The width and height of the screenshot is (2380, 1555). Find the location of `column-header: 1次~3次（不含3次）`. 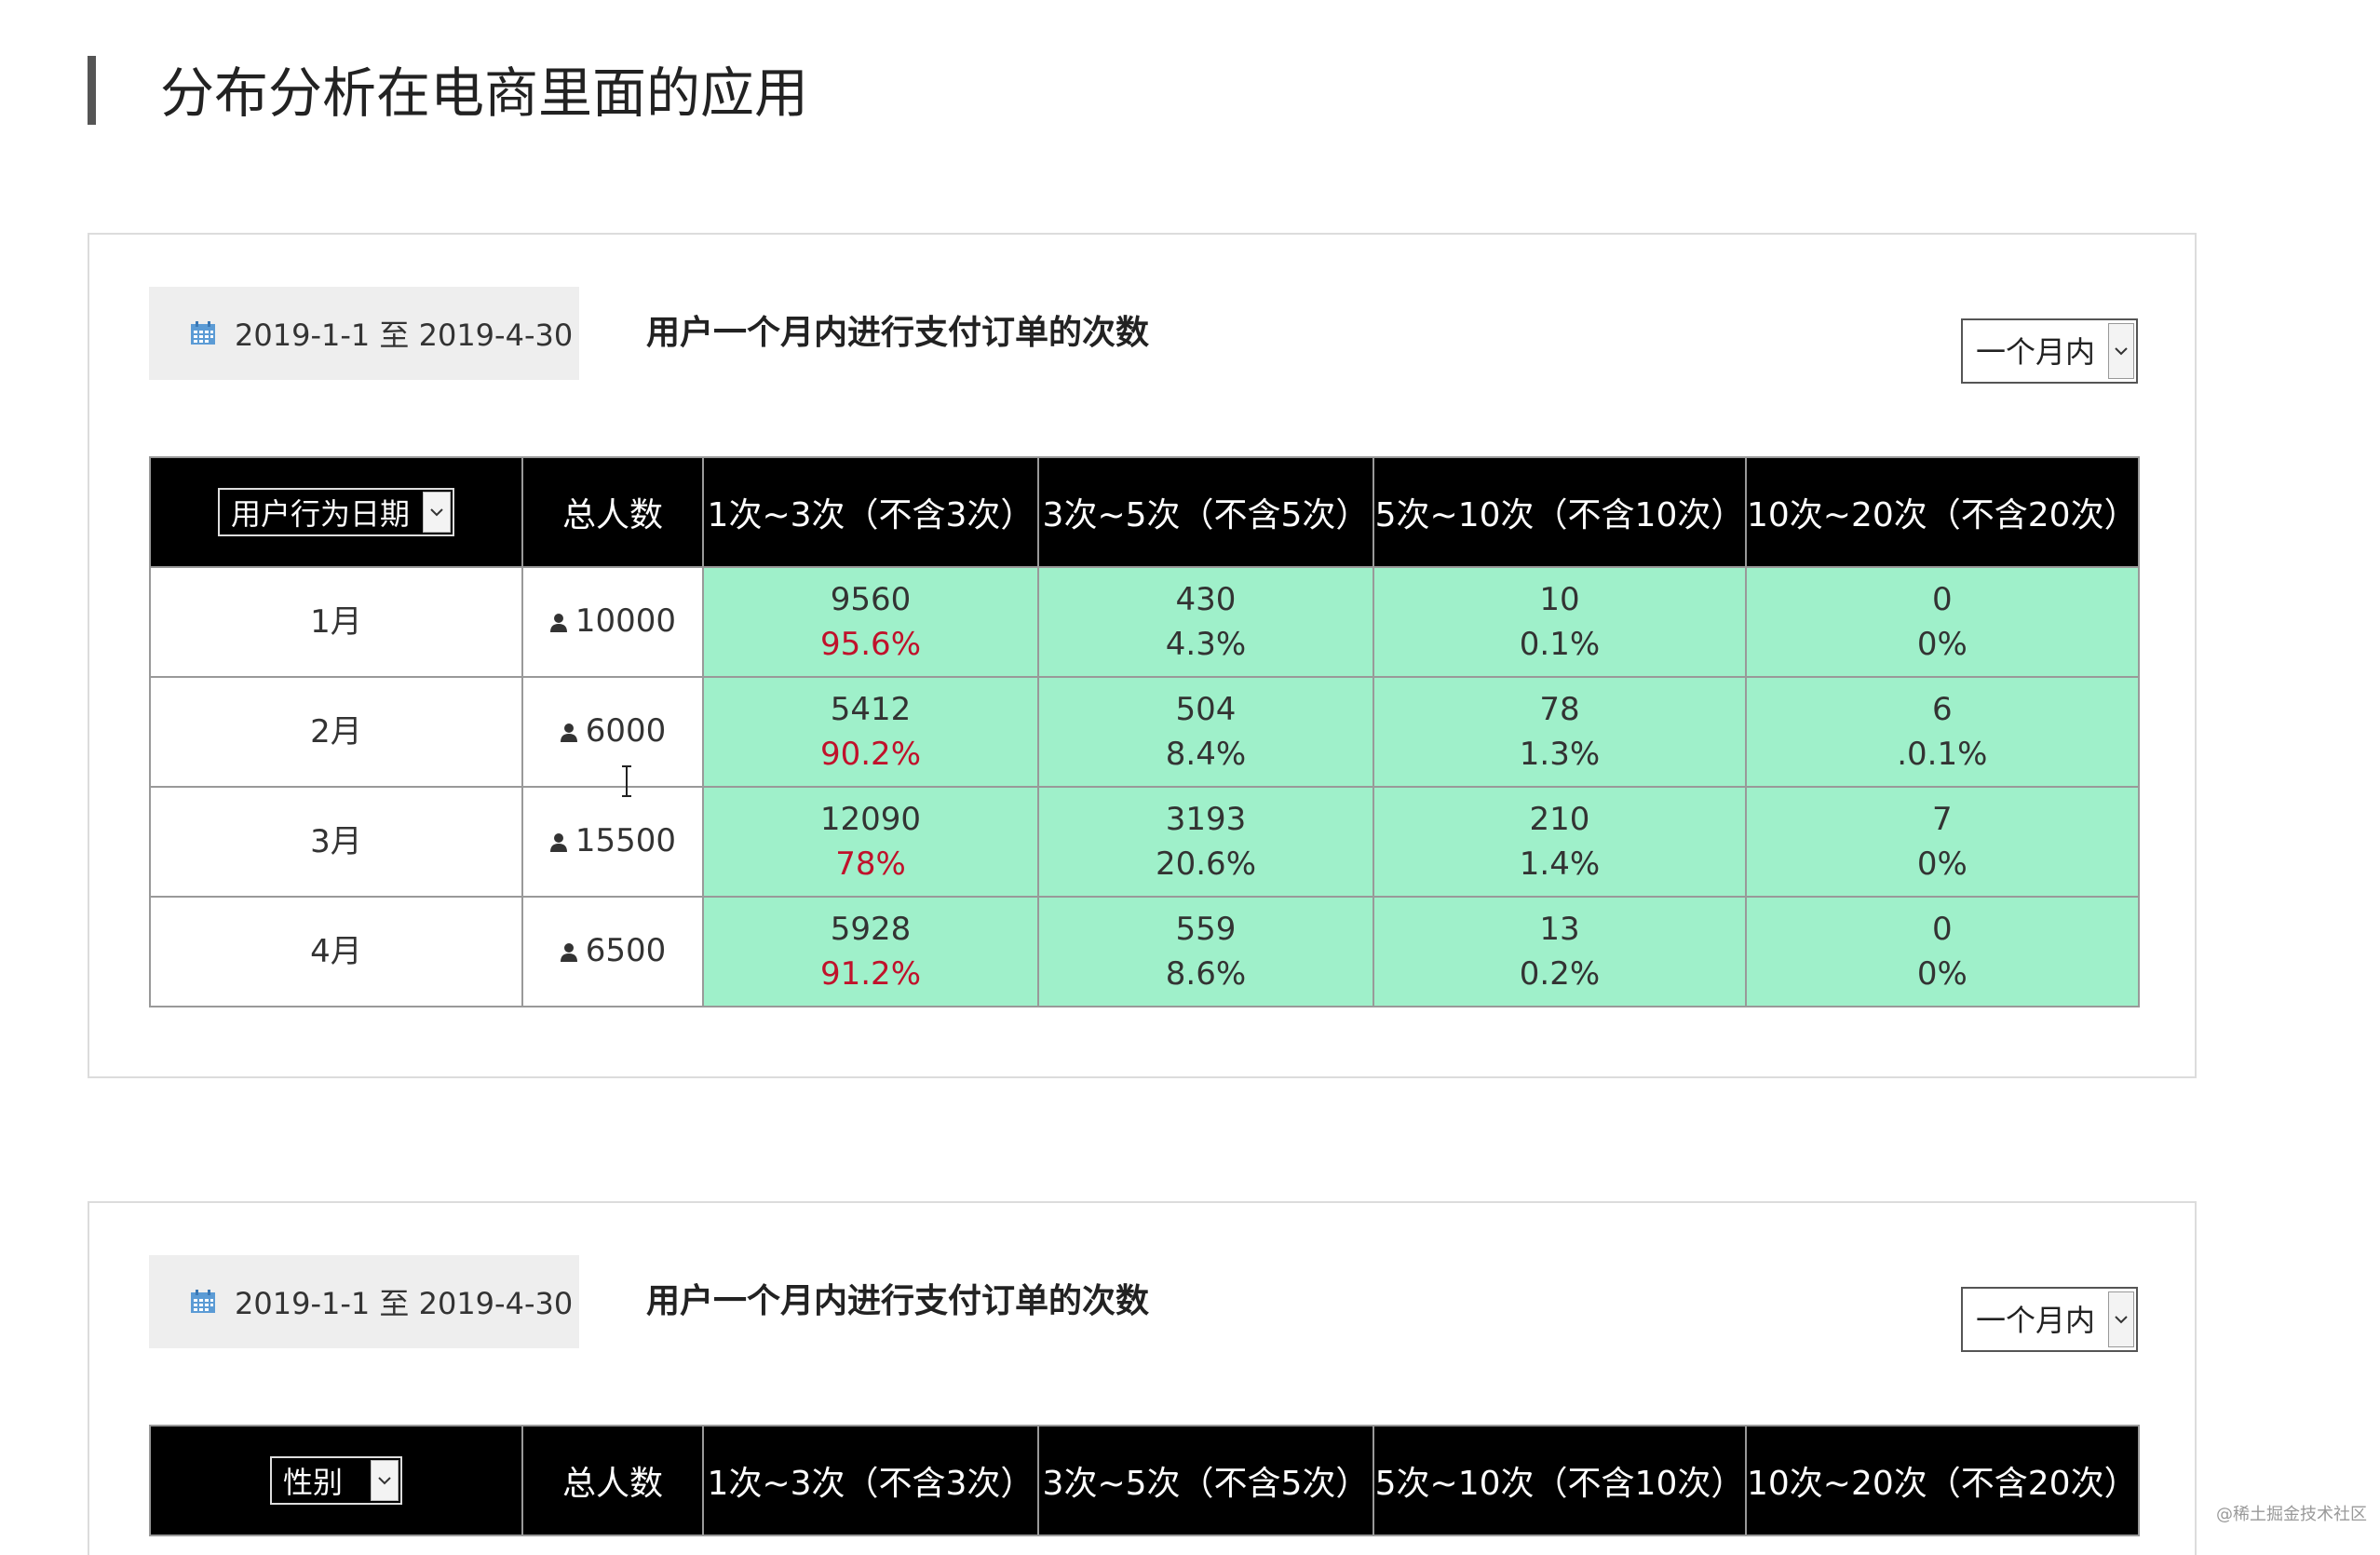

column-header: 1次~3次（不含3次） is located at coordinates (870, 1480).